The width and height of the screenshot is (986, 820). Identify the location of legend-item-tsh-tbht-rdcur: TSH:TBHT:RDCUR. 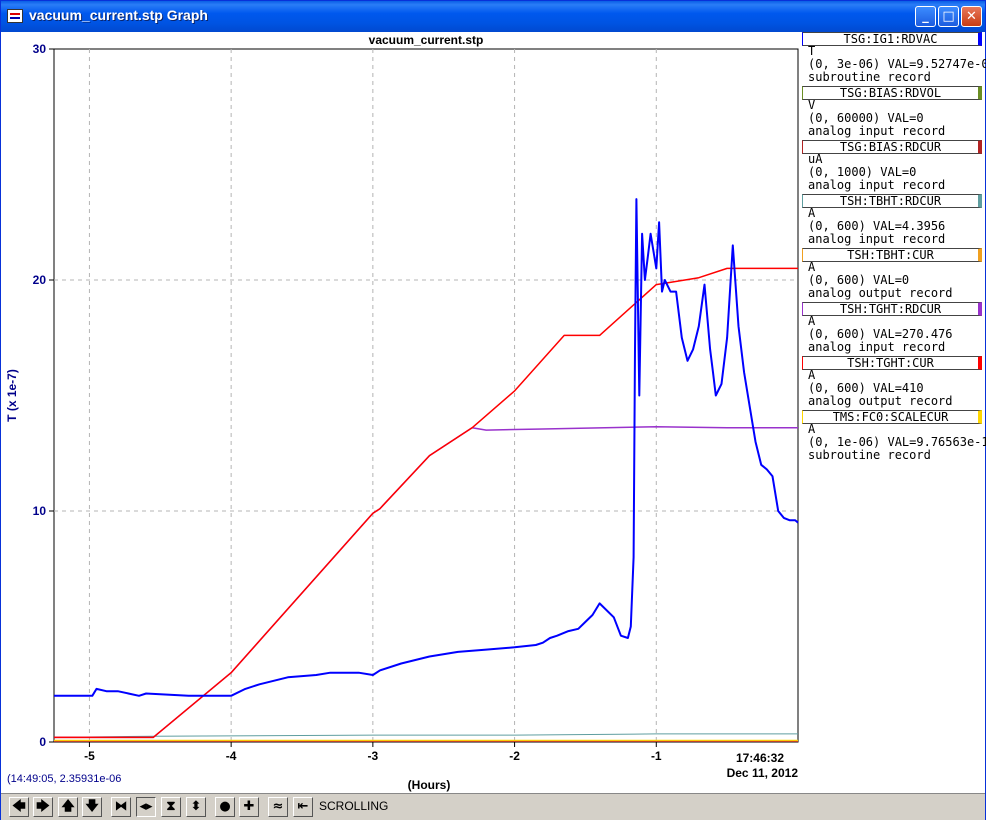
(892, 201).